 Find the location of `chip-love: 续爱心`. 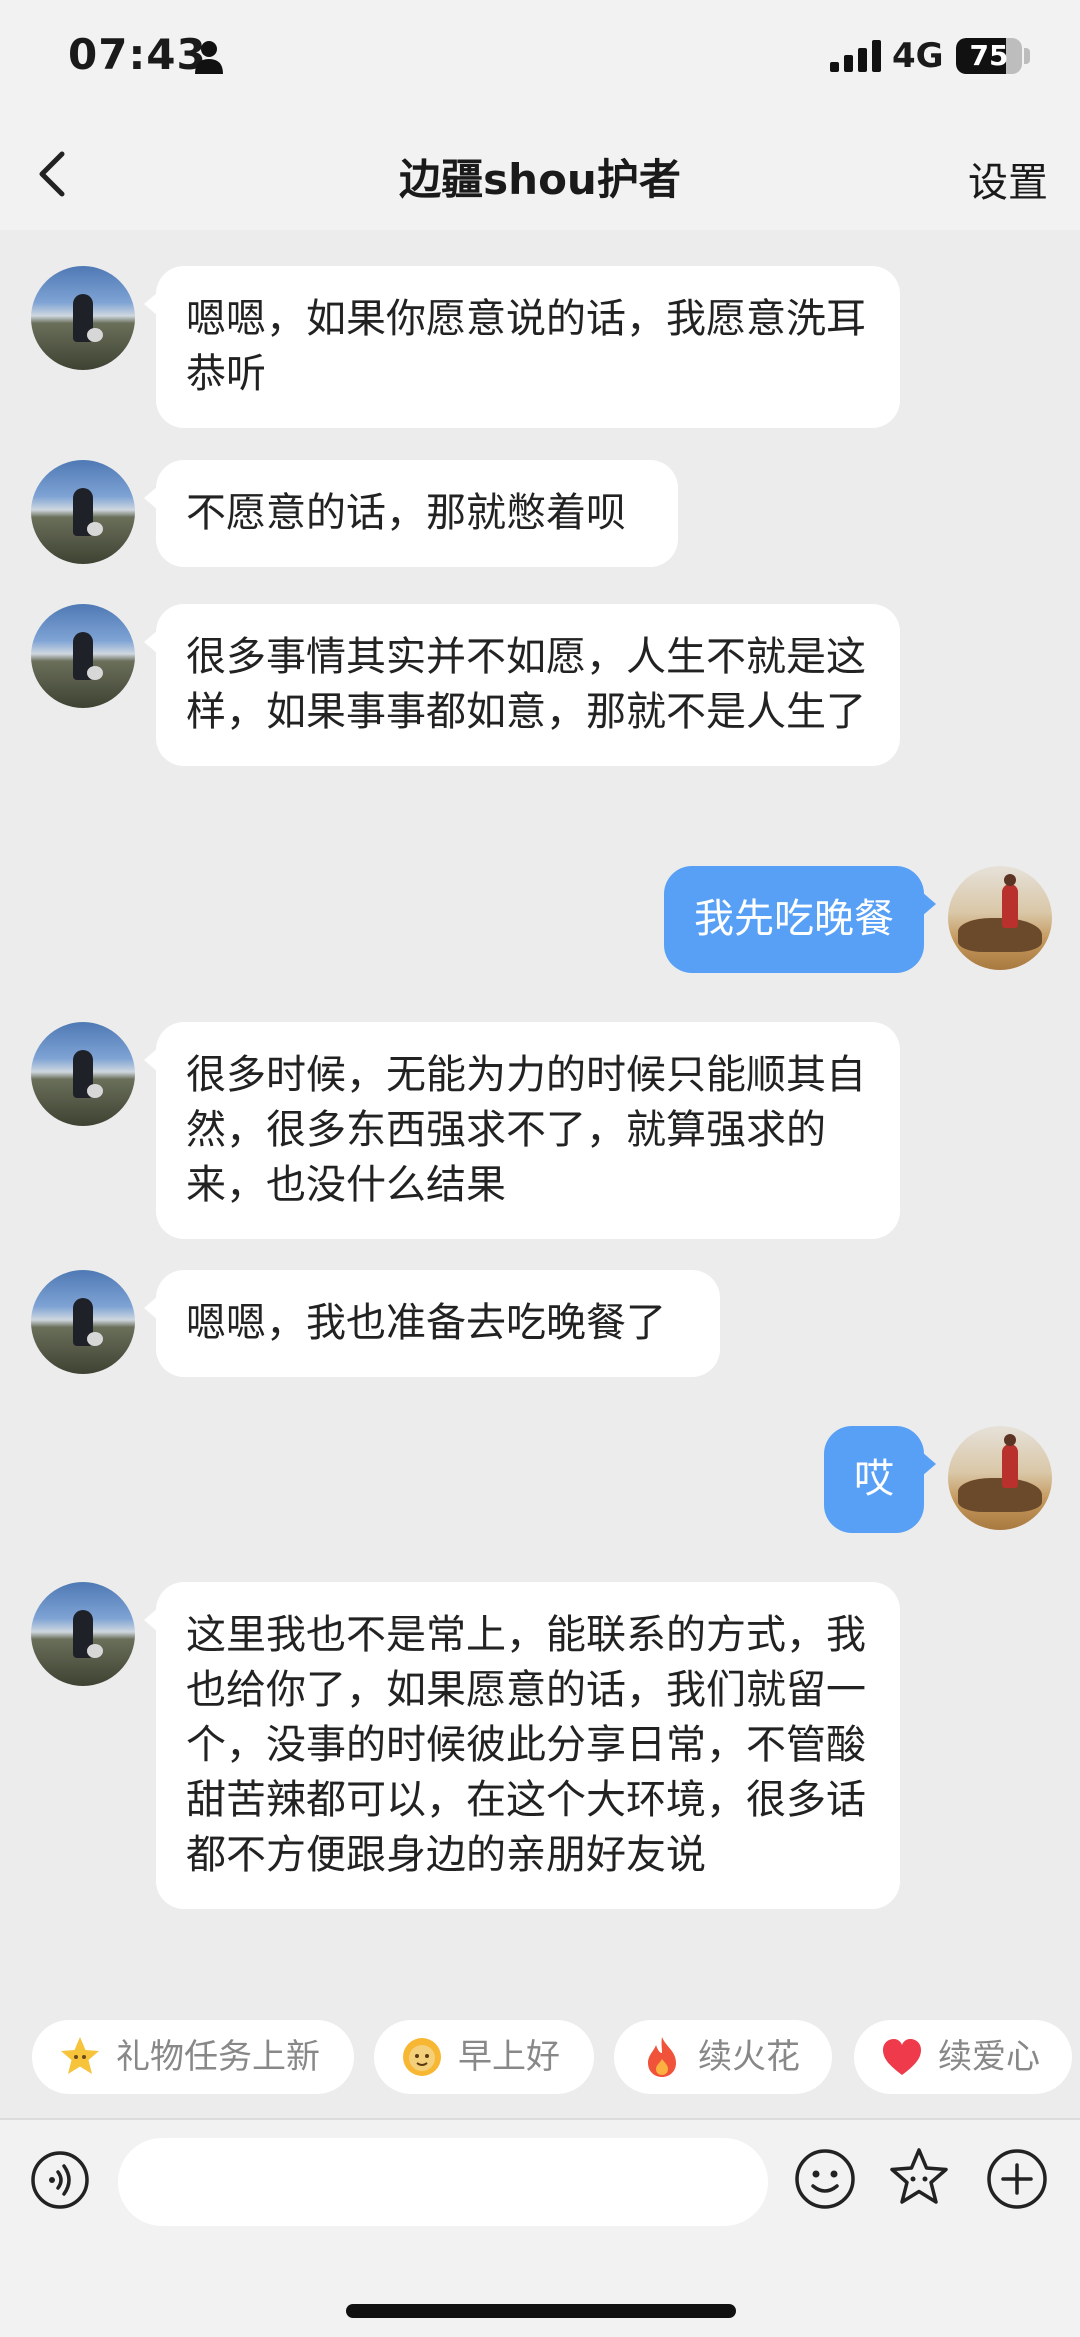

chip-love: 续爱心 is located at coordinates (963, 2057).